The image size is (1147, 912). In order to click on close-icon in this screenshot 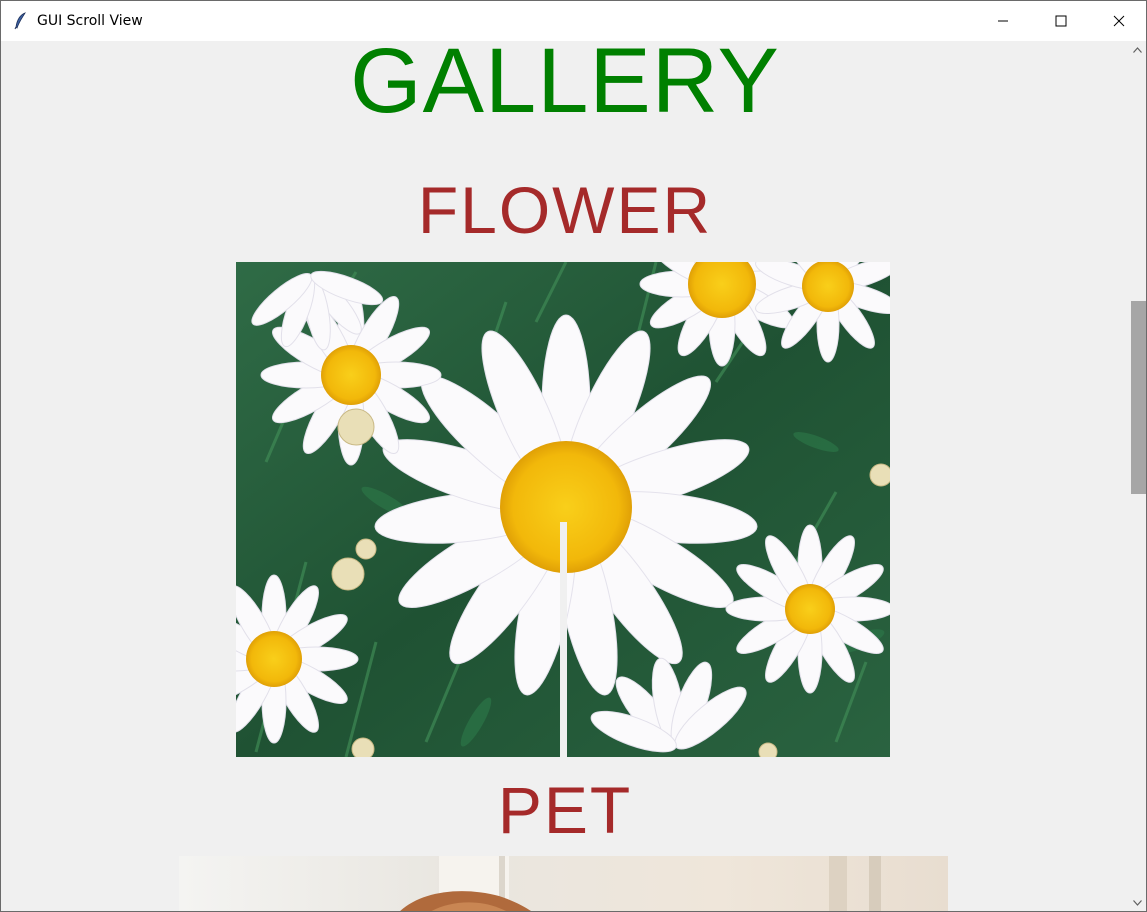, I will do `click(1119, 21)`.